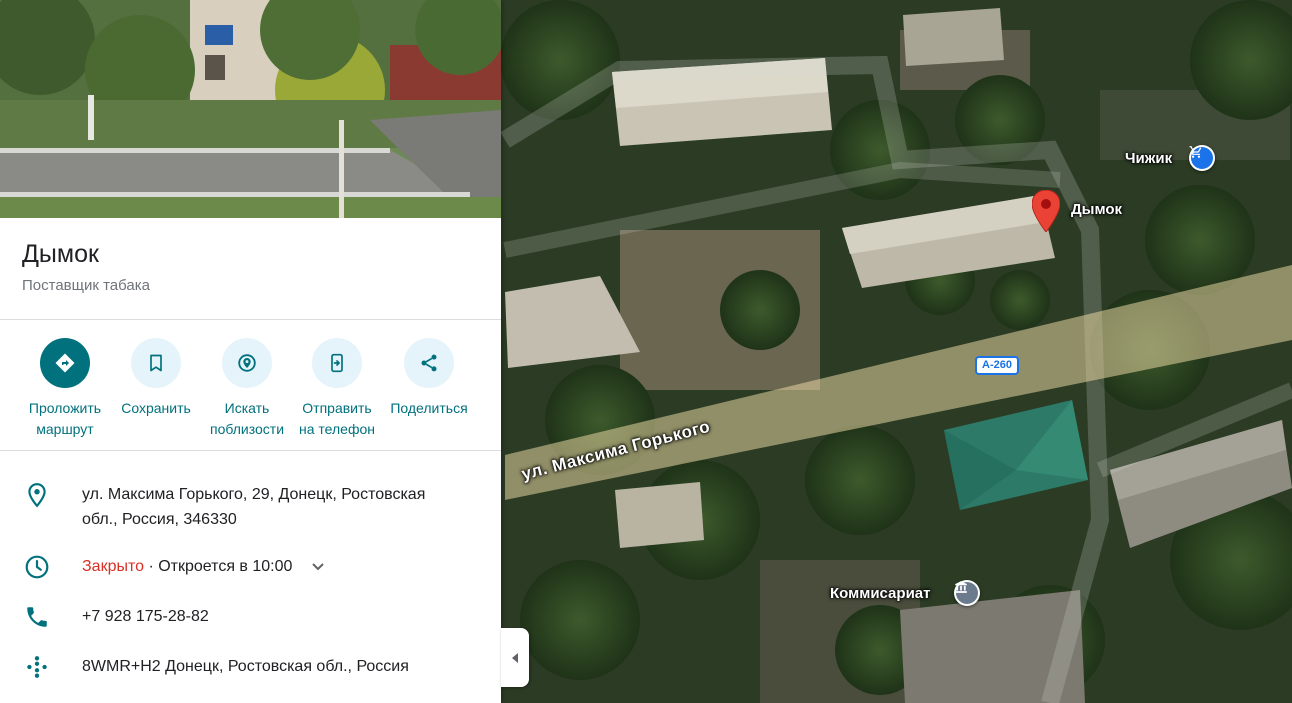 This screenshot has width=1292, height=703. Describe the element at coordinates (1148, 158) in the screenshot. I see `poi-label-chizhik: Чижик` at that location.